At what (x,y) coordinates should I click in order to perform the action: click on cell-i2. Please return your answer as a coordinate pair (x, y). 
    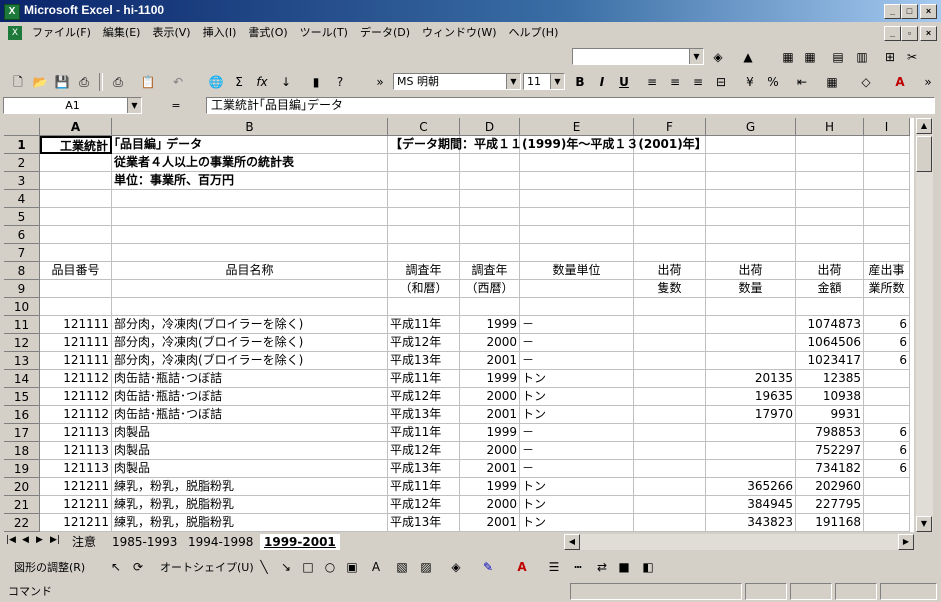
    Looking at the image, I should click on (887, 163).